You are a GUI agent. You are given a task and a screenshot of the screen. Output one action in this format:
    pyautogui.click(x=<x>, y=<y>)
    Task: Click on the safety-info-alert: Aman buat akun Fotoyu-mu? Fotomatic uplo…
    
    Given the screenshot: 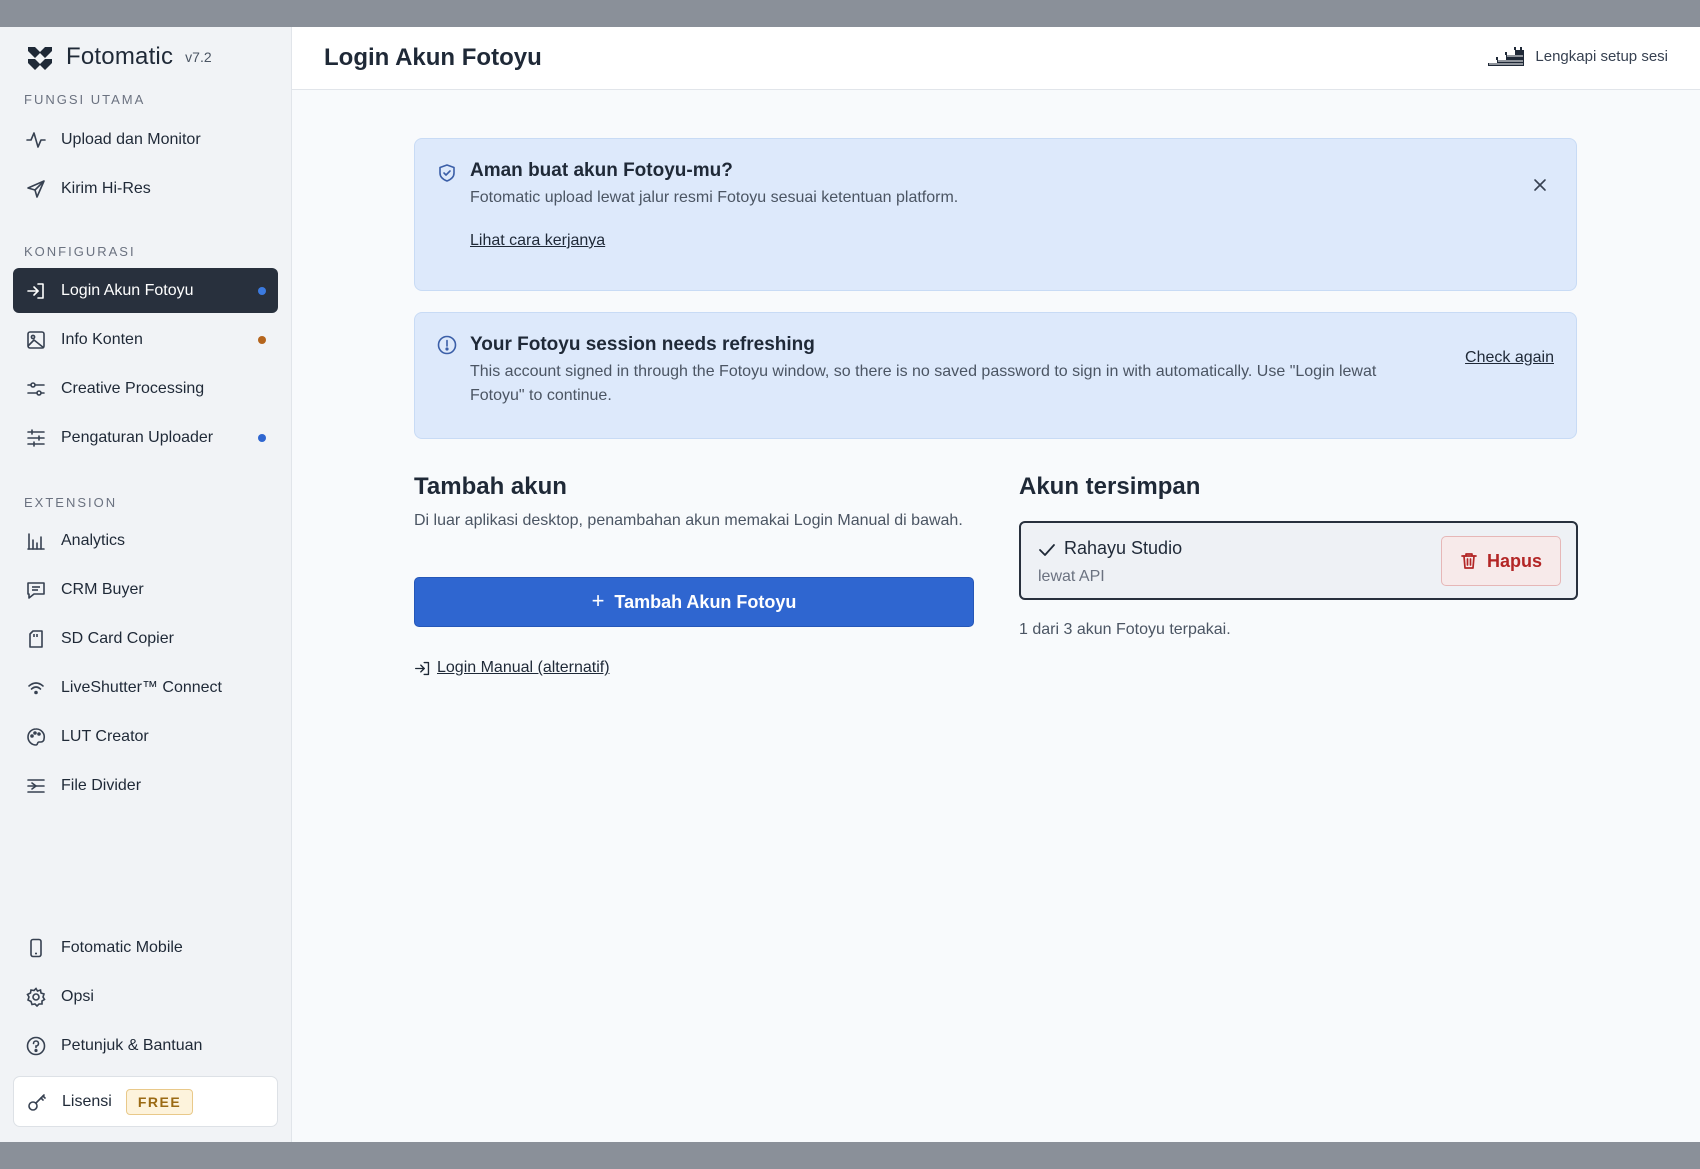 What is the action you would take?
    pyautogui.click(x=995, y=214)
    